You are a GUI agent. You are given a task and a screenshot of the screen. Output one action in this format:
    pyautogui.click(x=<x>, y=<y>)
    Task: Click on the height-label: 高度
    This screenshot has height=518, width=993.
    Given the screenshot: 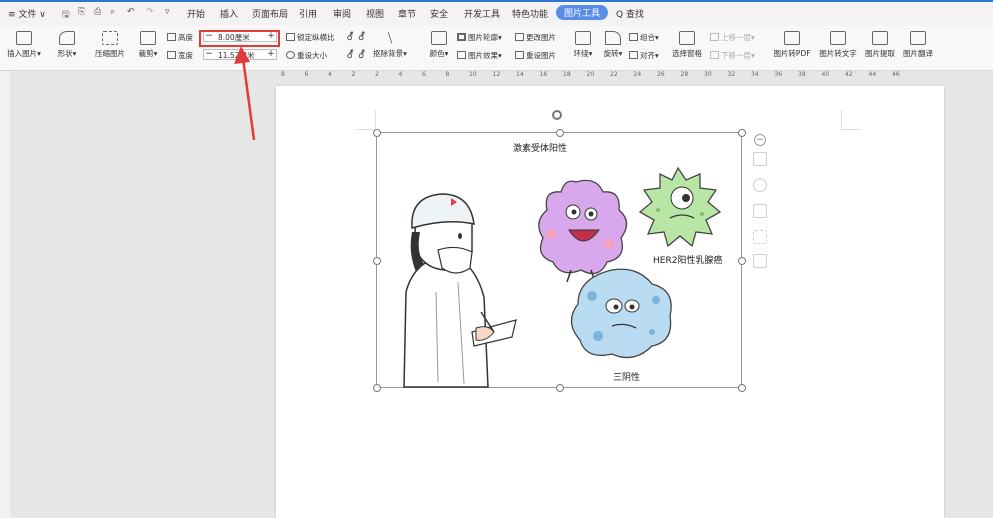 What is the action you would take?
    pyautogui.click(x=180, y=37)
    